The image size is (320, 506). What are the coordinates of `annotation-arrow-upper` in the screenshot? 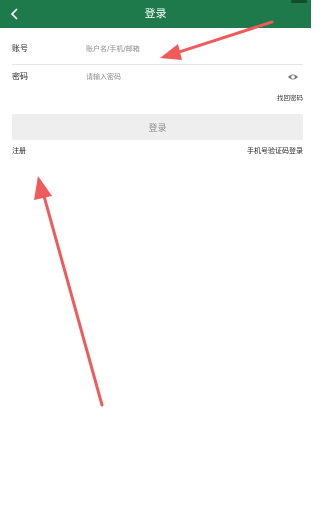 It's located at (217, 40).